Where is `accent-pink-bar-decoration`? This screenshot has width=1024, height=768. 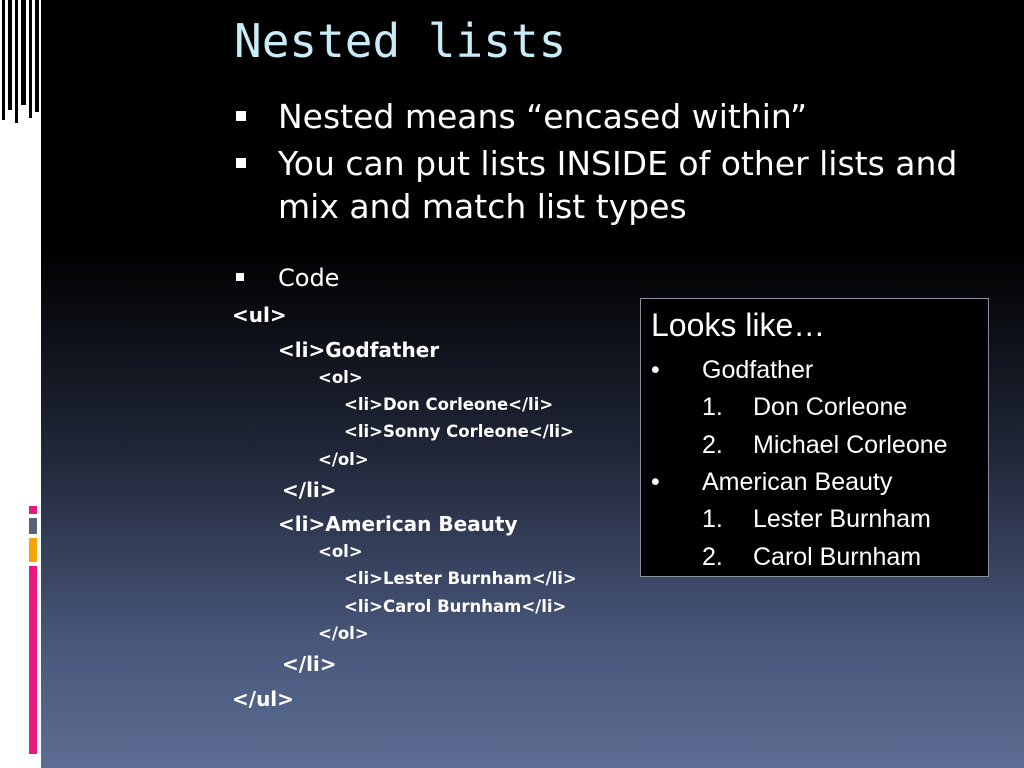 accent-pink-bar-decoration is located at coordinates (33, 660).